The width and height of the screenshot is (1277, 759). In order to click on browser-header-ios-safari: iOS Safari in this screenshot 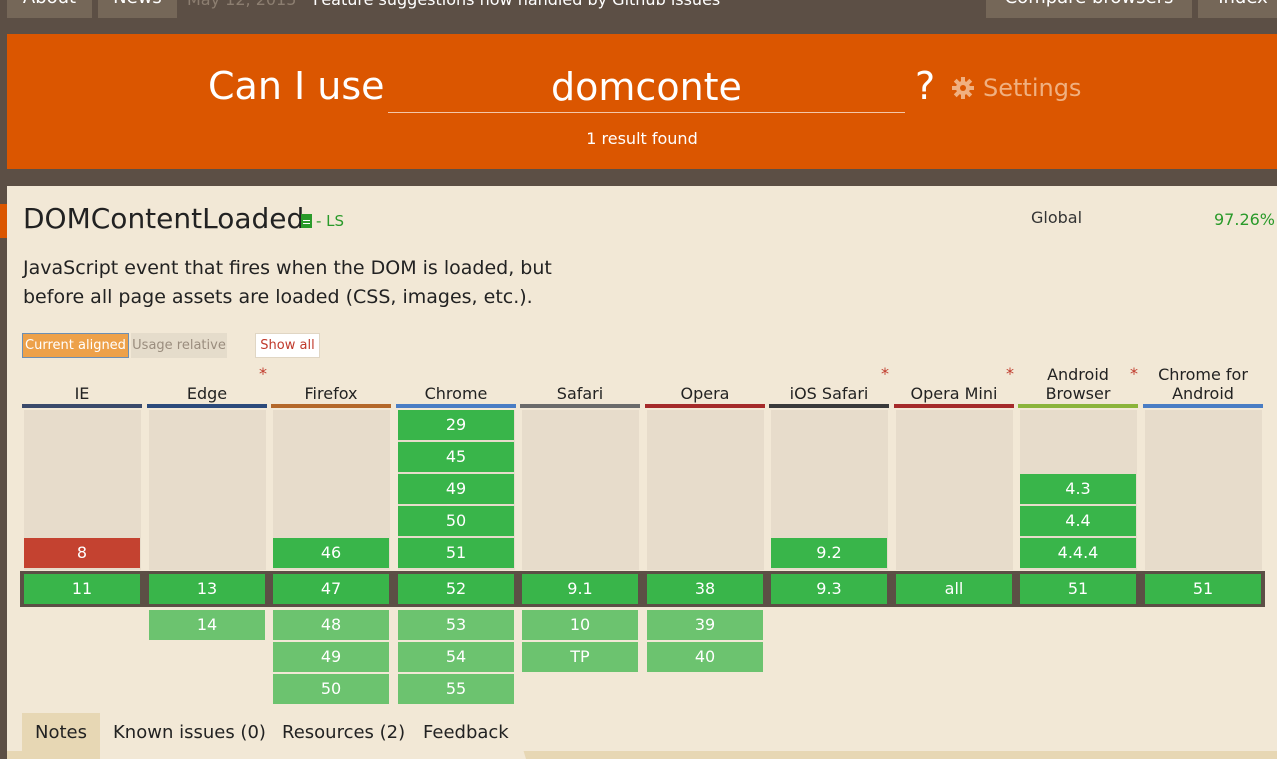, I will do `click(829, 393)`.